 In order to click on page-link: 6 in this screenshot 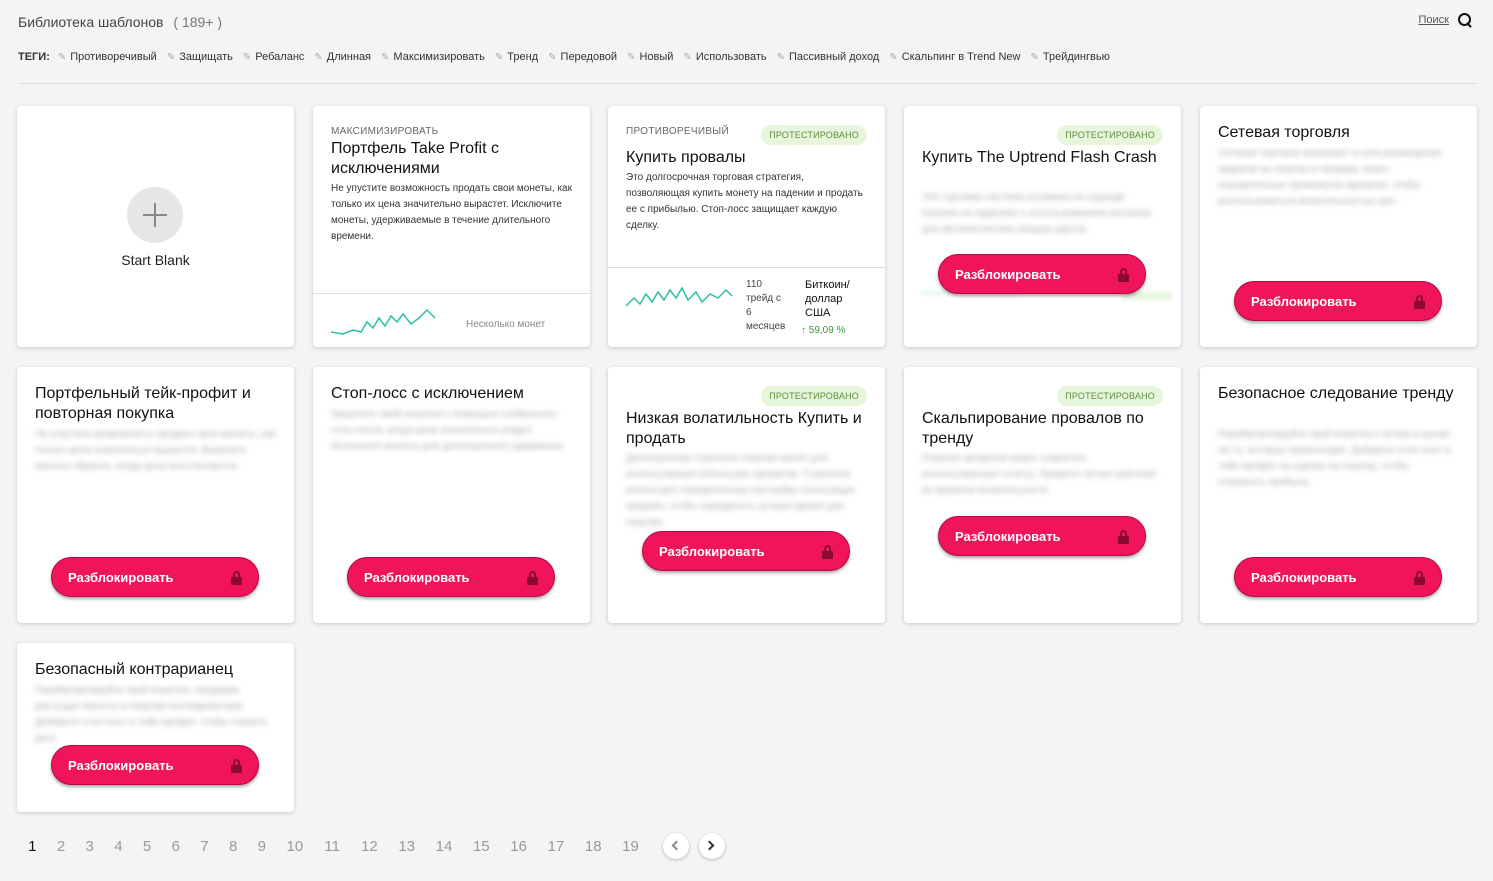, I will do `click(175, 846)`.